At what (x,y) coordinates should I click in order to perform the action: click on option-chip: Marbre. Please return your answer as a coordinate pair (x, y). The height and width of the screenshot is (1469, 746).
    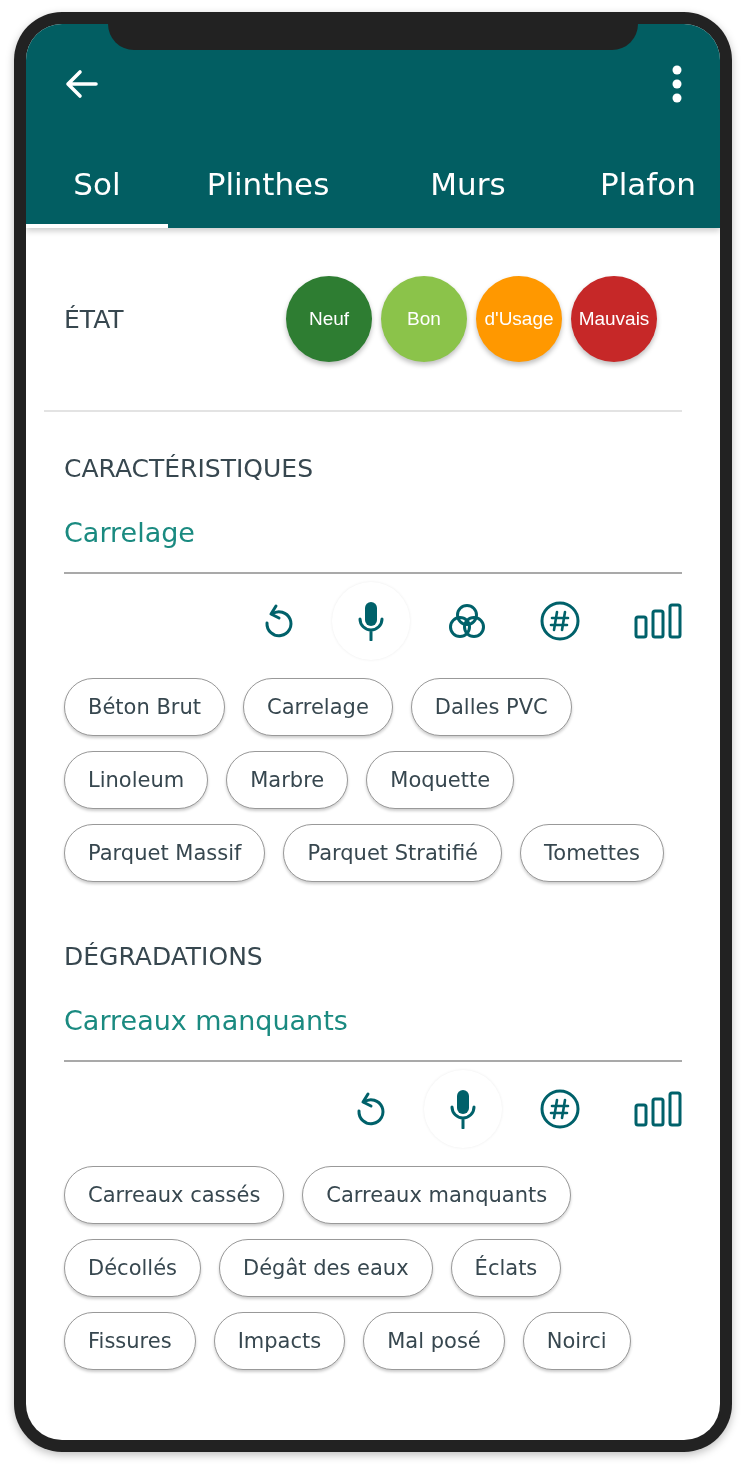
    Looking at the image, I should click on (287, 780).